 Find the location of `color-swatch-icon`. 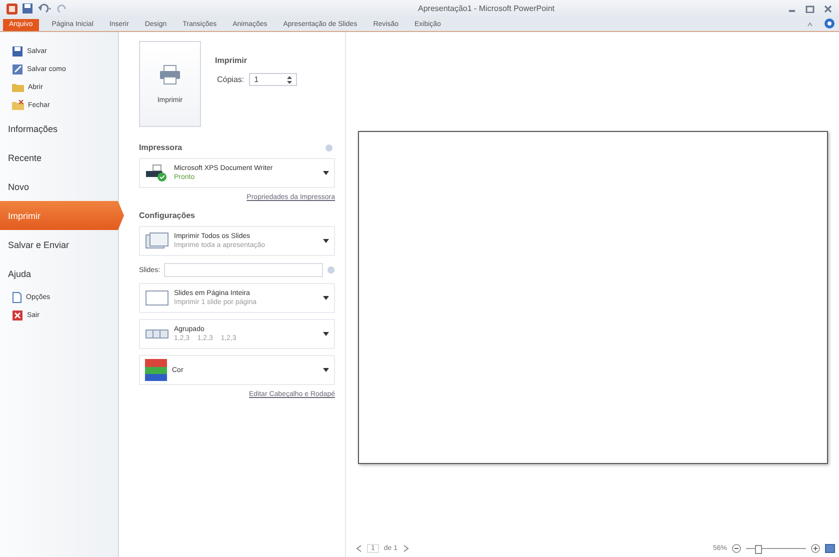

color-swatch-icon is located at coordinates (156, 370).